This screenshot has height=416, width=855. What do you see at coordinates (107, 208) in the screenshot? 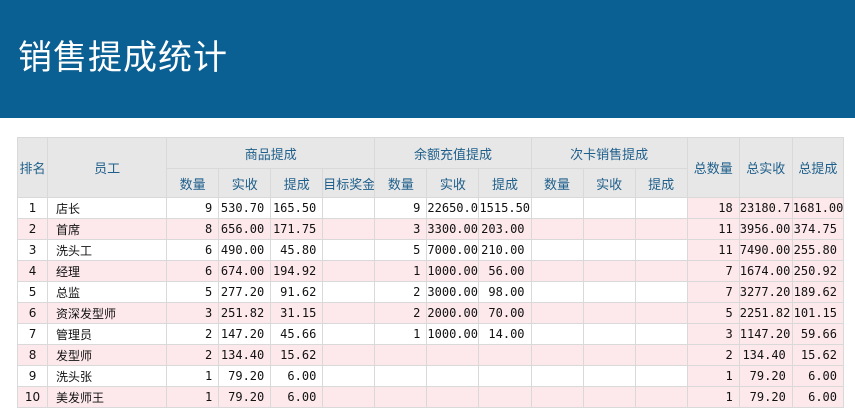
I see `table-cell: 店长` at bounding box center [107, 208].